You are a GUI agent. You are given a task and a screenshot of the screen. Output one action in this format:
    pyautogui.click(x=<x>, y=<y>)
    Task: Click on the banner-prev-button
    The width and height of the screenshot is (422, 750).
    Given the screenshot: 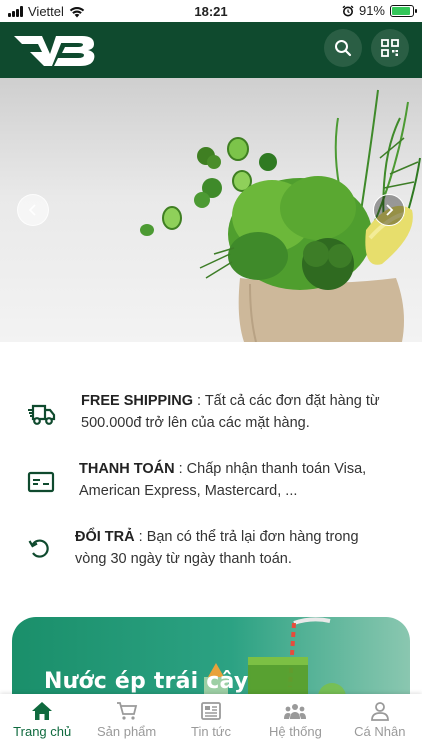 What is the action you would take?
    pyautogui.click(x=33, y=210)
    